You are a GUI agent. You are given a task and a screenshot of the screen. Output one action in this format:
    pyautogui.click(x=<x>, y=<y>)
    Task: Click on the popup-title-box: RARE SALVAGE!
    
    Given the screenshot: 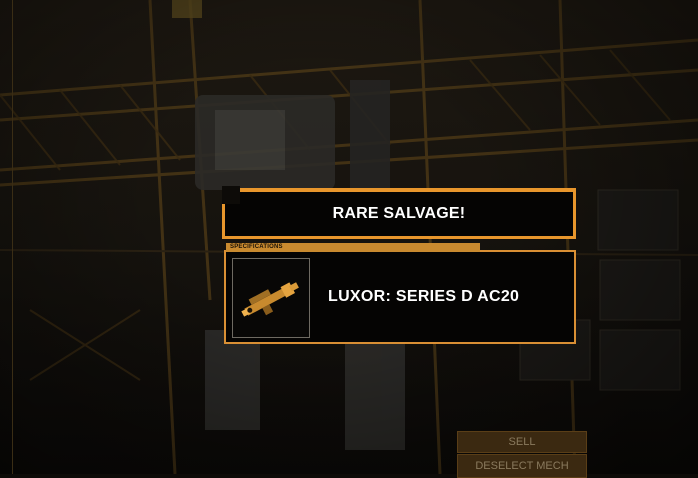 What is the action you would take?
    pyautogui.click(x=399, y=213)
    